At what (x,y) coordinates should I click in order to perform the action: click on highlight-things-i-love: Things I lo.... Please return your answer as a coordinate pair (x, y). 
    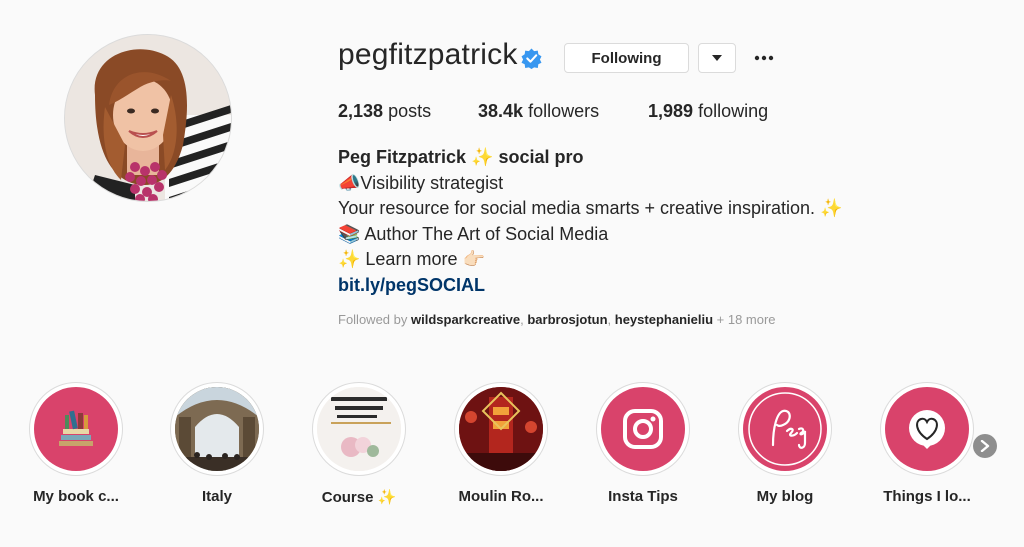
    Looking at the image, I should click on (927, 443).